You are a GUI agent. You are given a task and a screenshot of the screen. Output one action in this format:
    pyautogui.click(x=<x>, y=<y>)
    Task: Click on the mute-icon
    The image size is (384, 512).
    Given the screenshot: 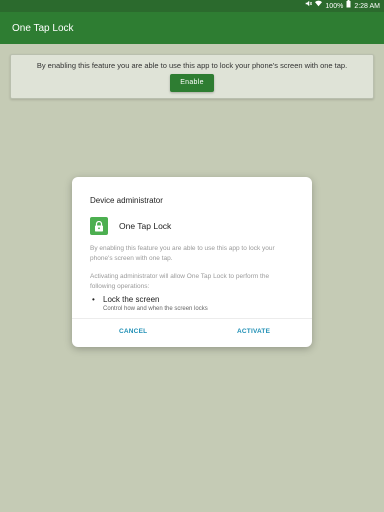 What is the action you would take?
    pyautogui.click(x=309, y=6)
    